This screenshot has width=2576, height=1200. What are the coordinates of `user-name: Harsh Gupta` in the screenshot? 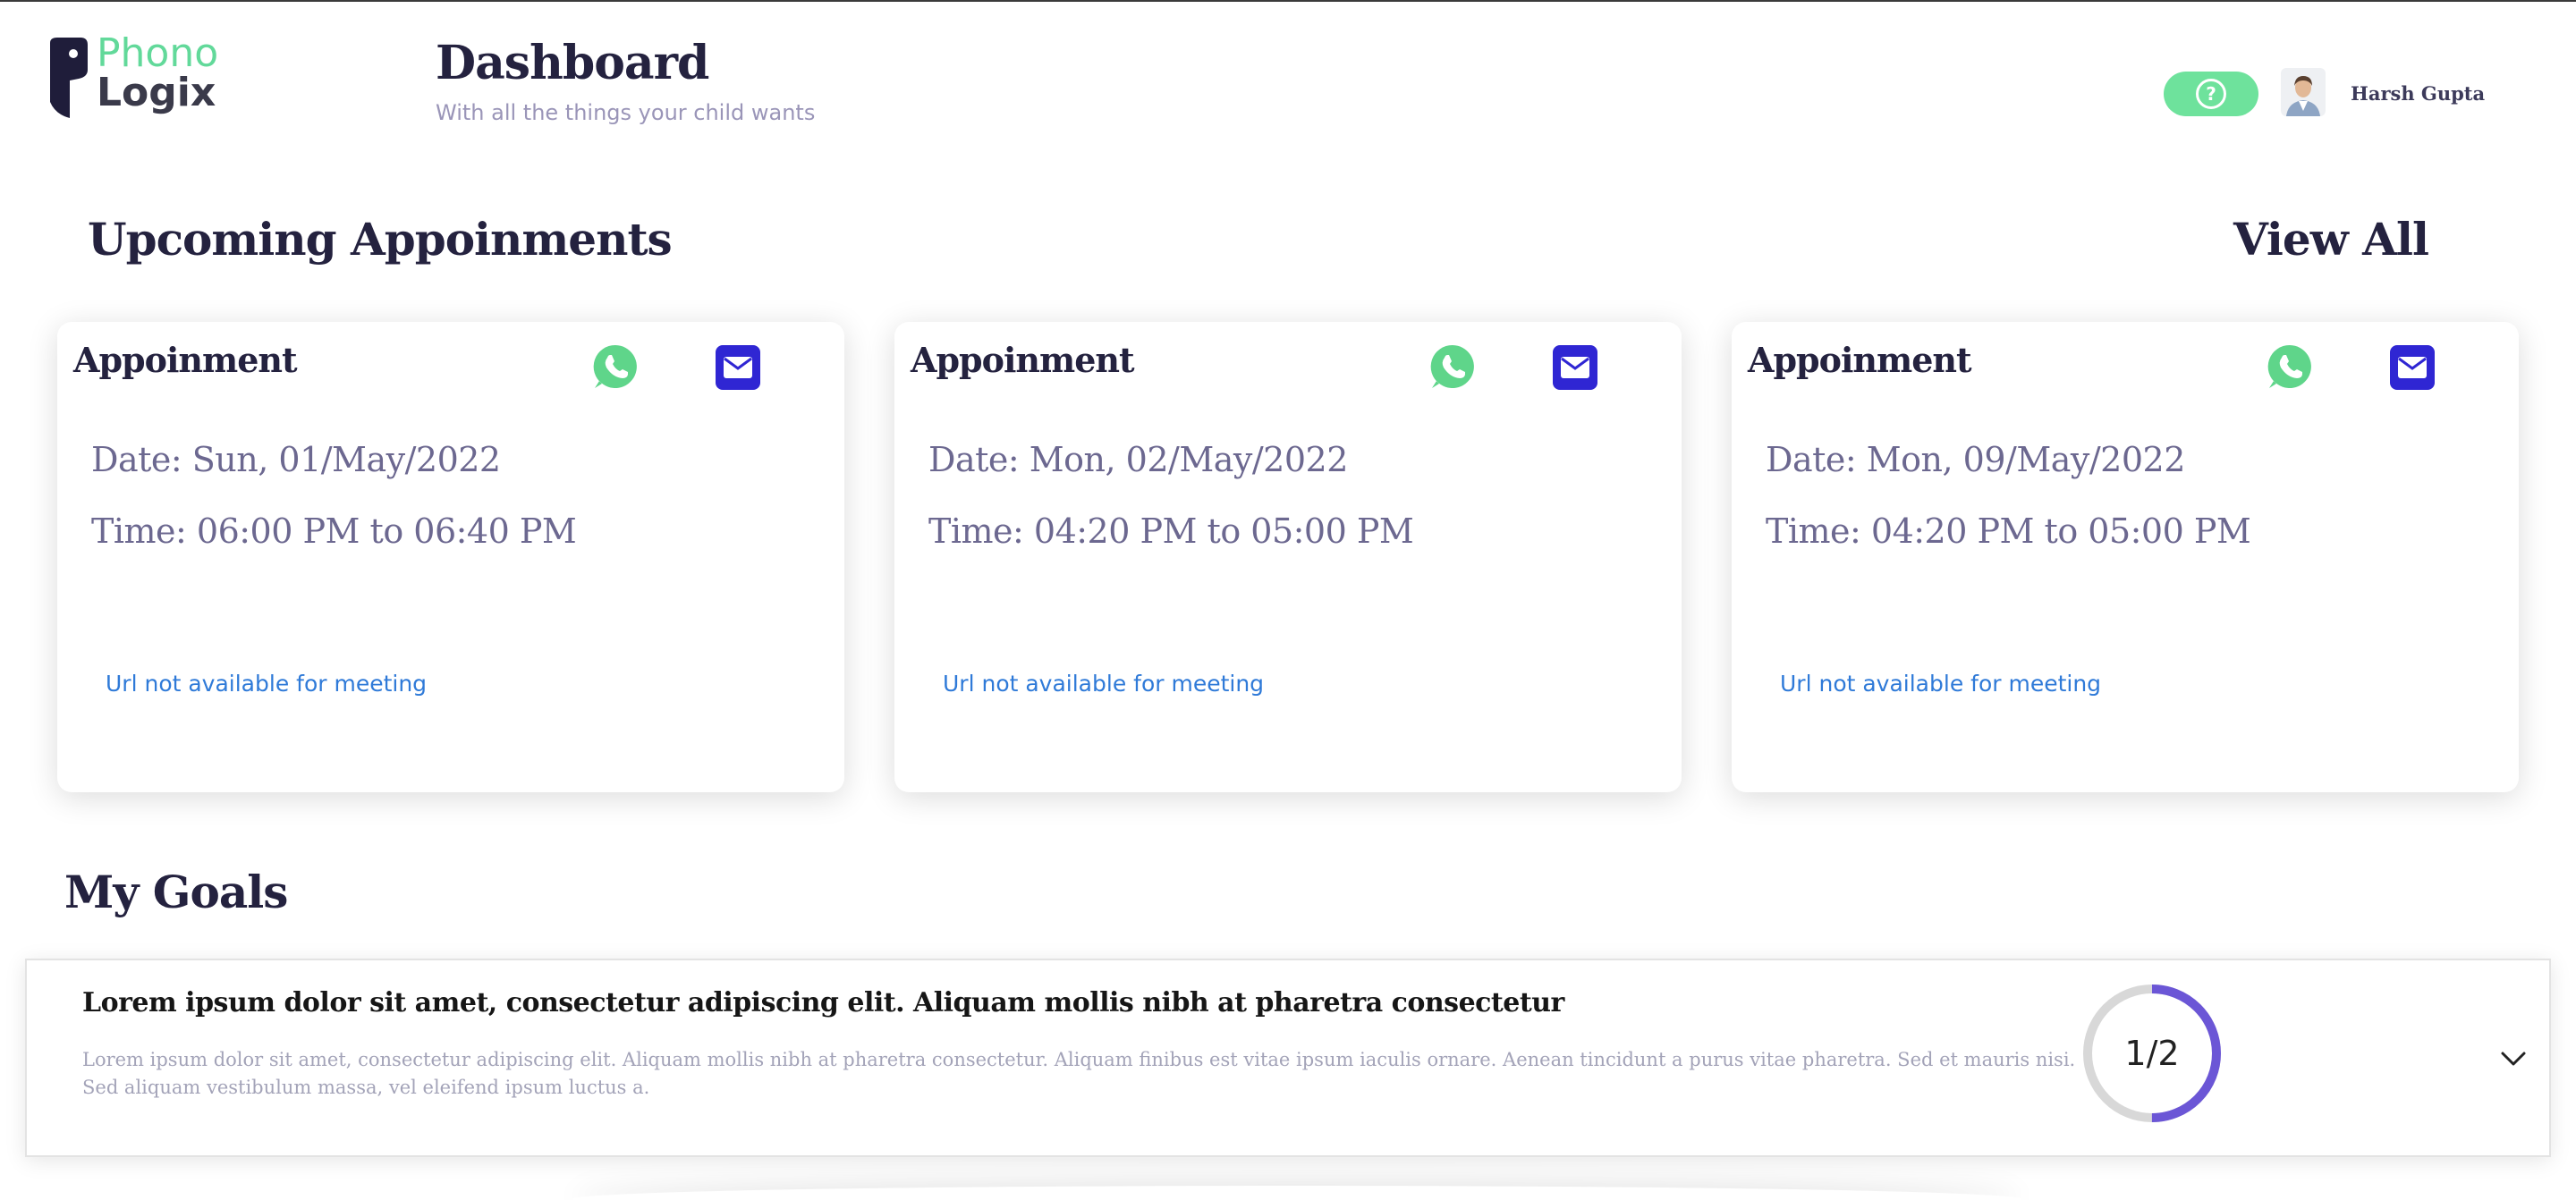 It's located at (2418, 94).